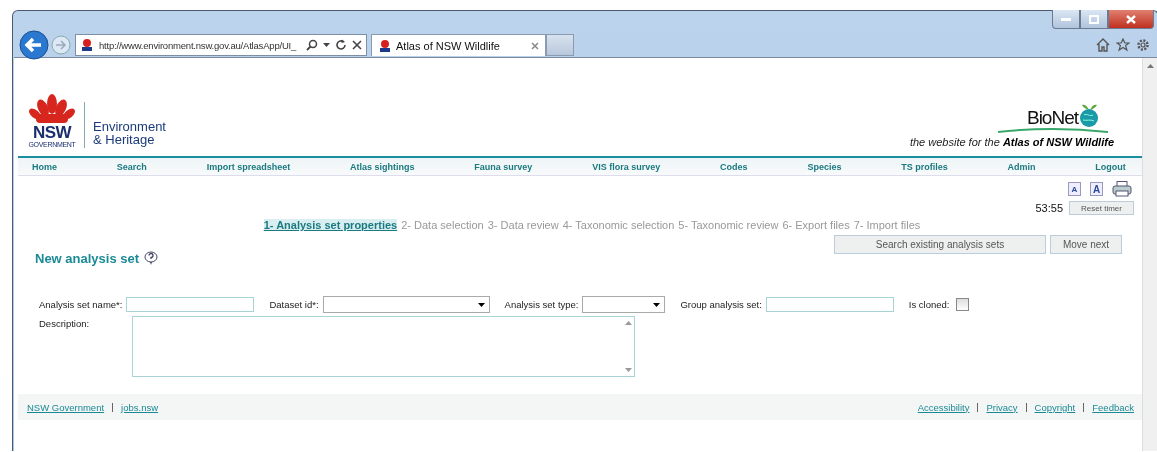 The height and width of the screenshot is (452, 1157). What do you see at coordinates (52, 132) in the screenshot?
I see `logo-text: NSW` at bounding box center [52, 132].